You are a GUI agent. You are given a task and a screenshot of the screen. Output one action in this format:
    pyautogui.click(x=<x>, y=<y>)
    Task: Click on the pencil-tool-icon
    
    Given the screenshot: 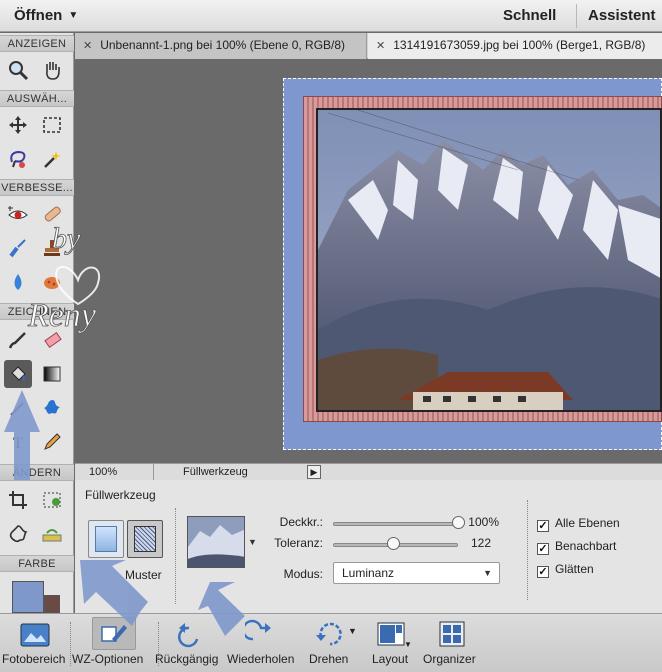 What is the action you would take?
    pyautogui.click(x=52, y=442)
    